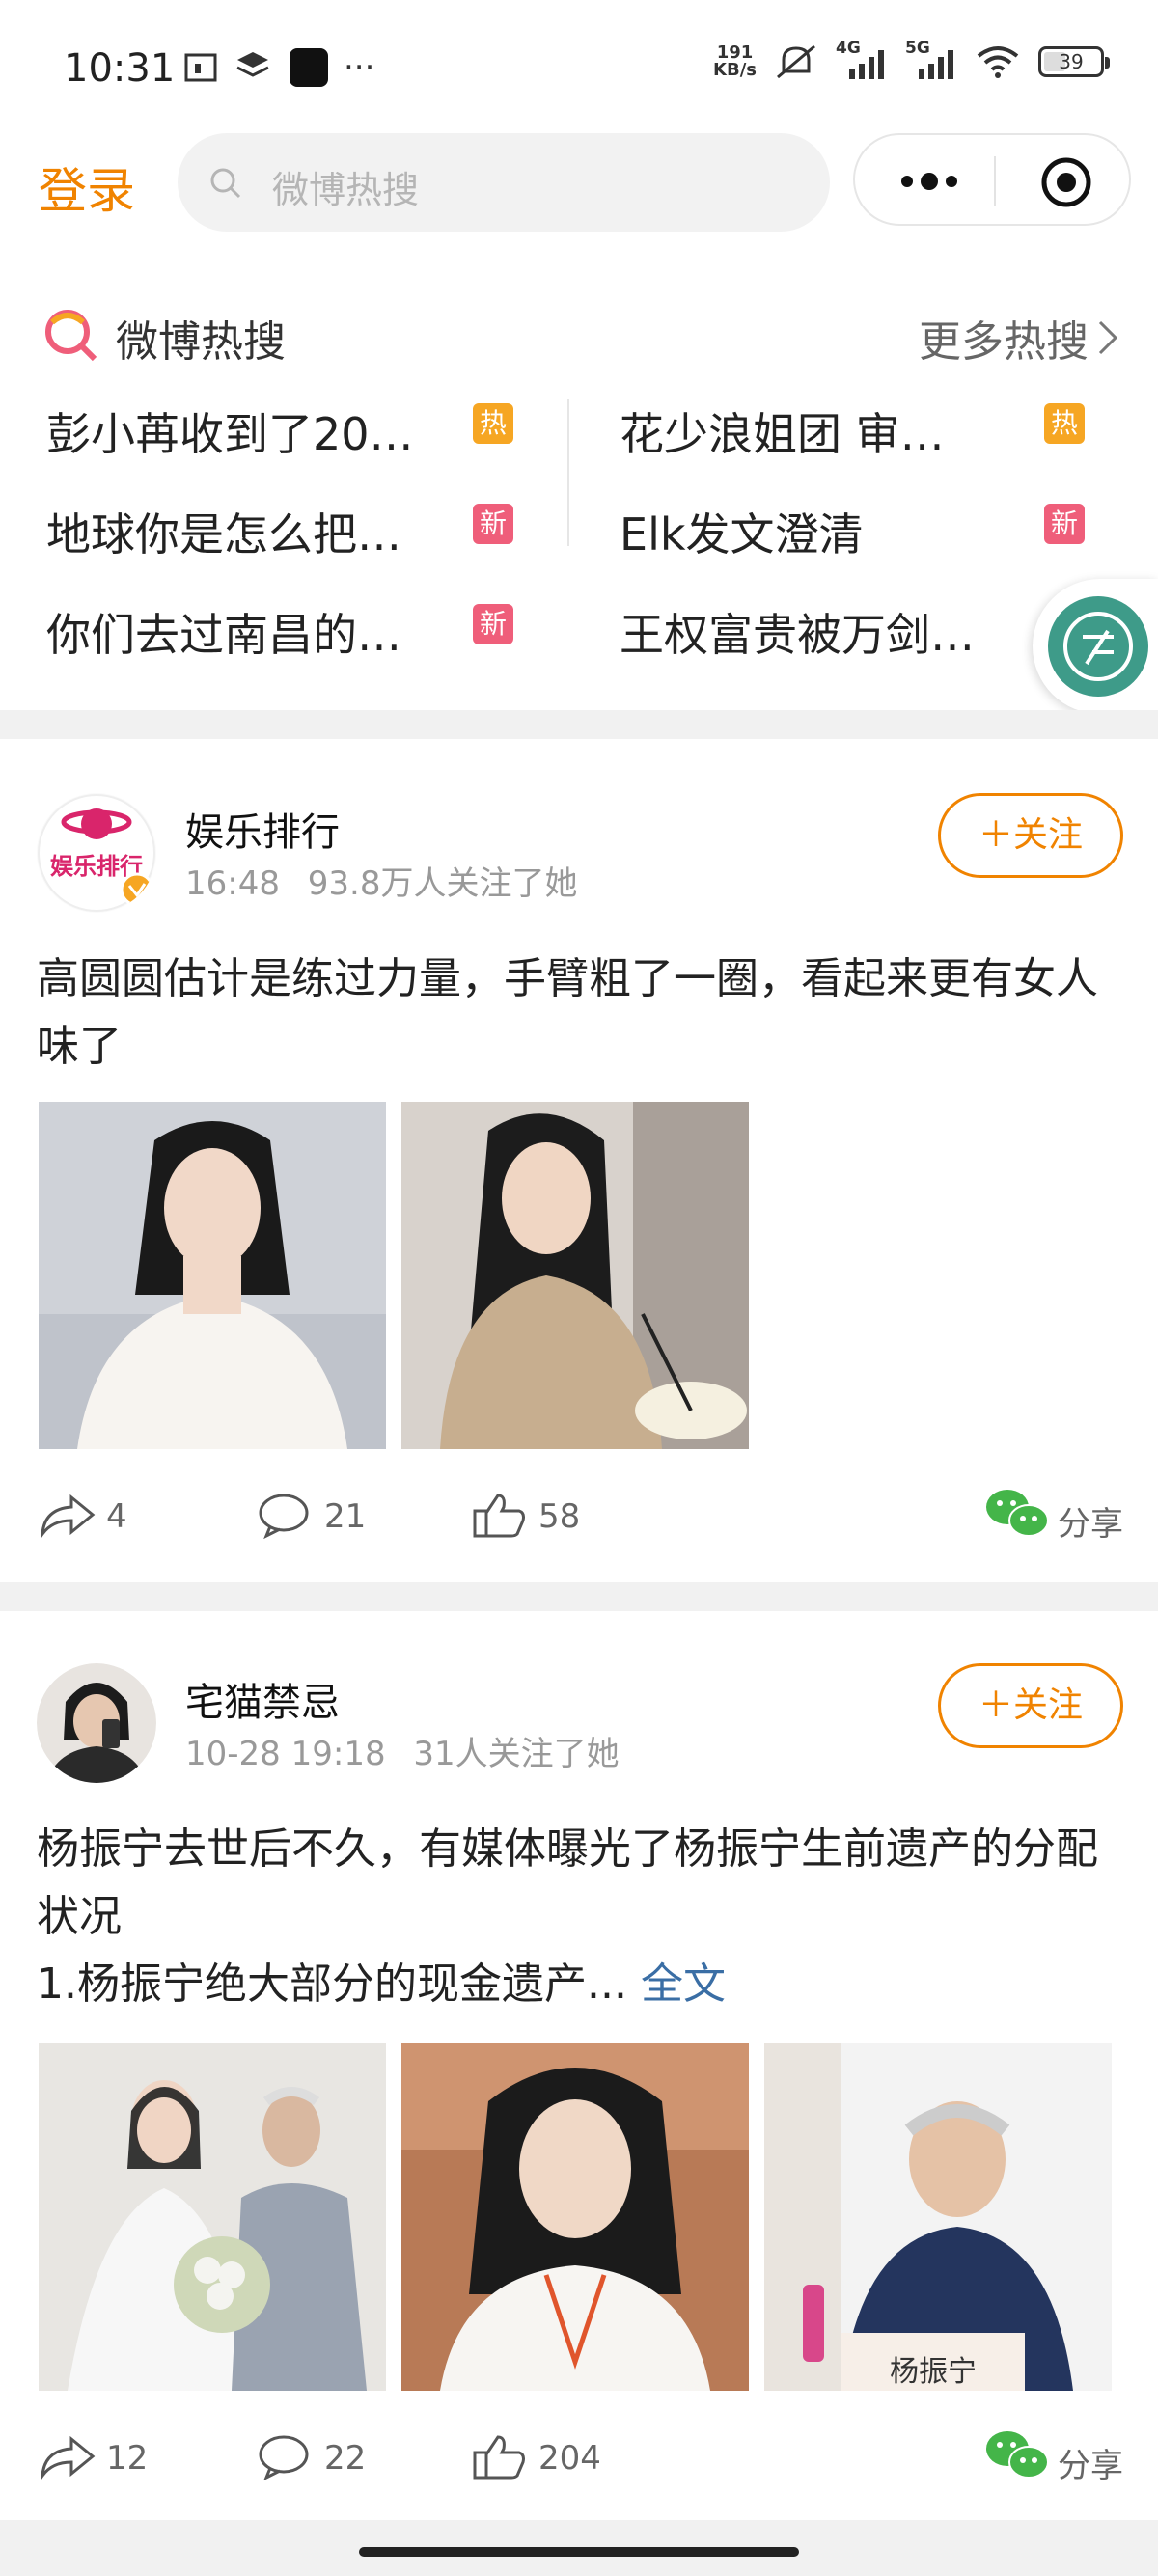 Image resolution: width=1158 pixels, height=2576 pixels. I want to click on signal-4g: 4G, so click(862, 60).